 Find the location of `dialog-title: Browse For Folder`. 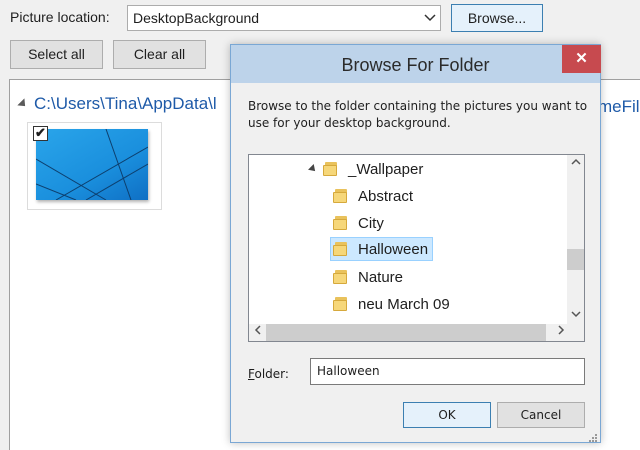

dialog-title: Browse For Folder is located at coordinates (415, 65).